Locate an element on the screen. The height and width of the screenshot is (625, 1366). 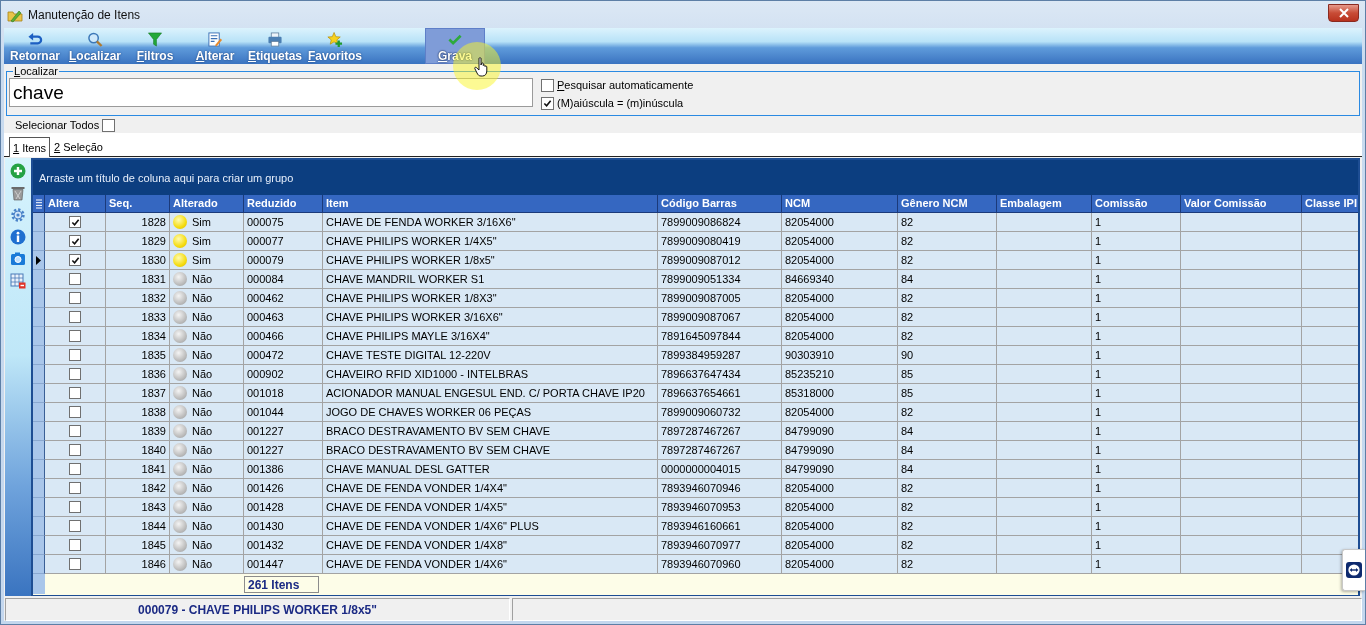
search-icon is located at coordinates (95, 39).